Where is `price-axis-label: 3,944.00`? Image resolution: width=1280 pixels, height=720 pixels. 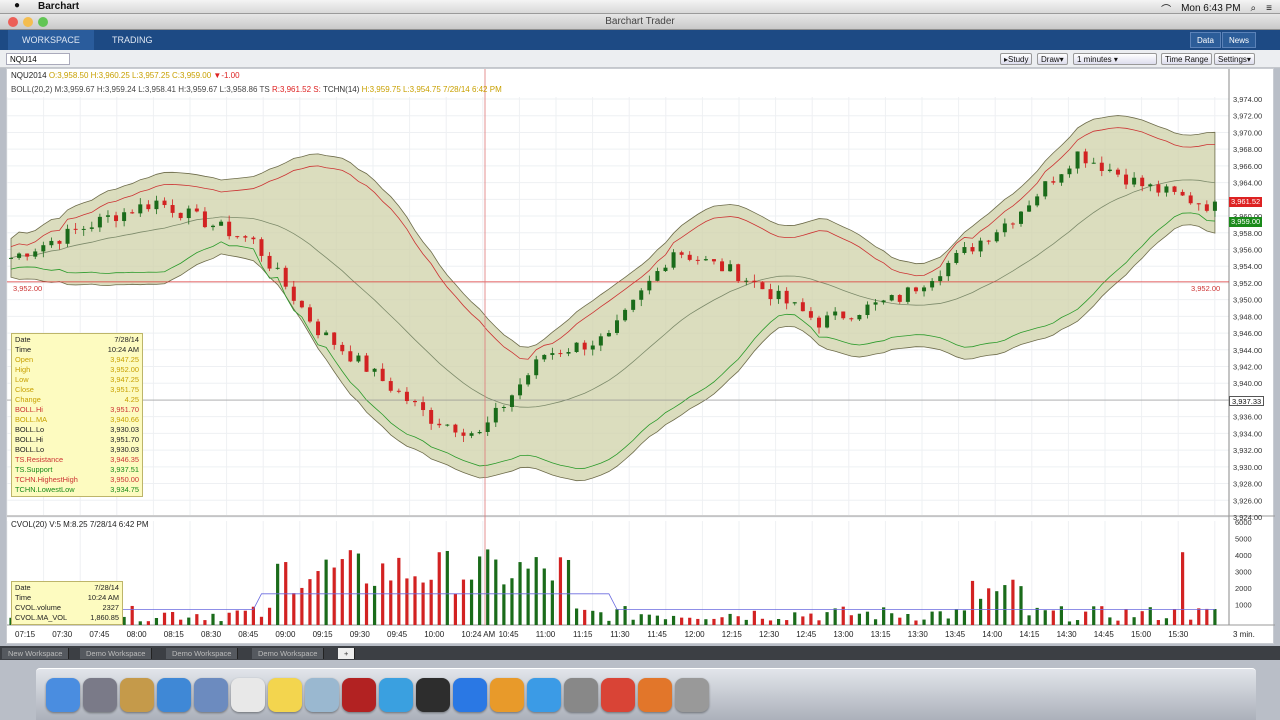
price-axis-label: 3,944.00 is located at coordinates (1247, 350).